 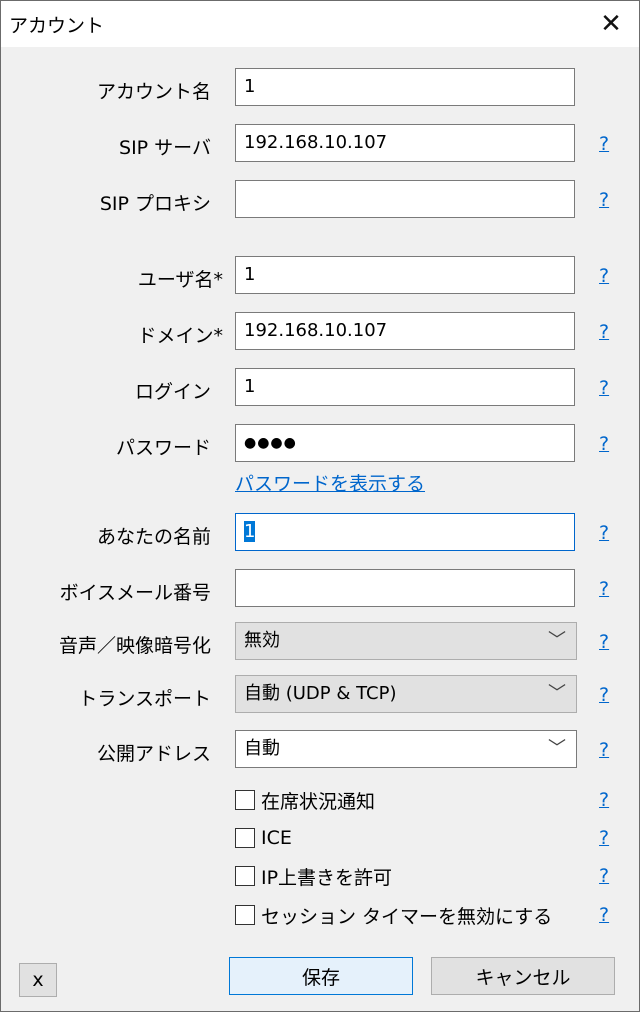 I want to click on save-button: 保存, so click(x=321, y=976).